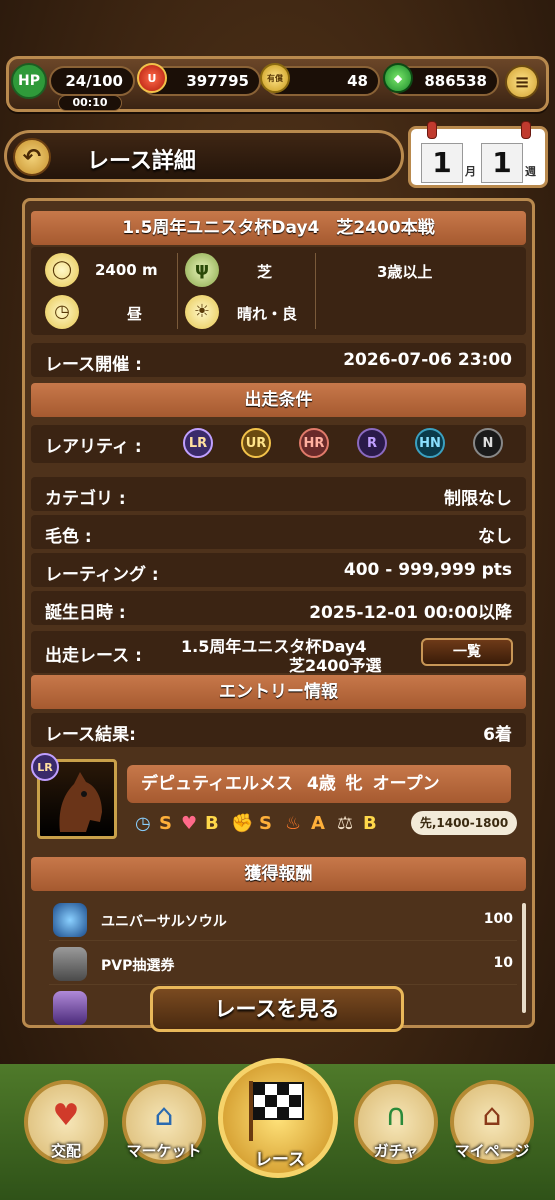 The width and height of the screenshot is (555, 1200). I want to click on hp-timer: 00:10, so click(90, 103).